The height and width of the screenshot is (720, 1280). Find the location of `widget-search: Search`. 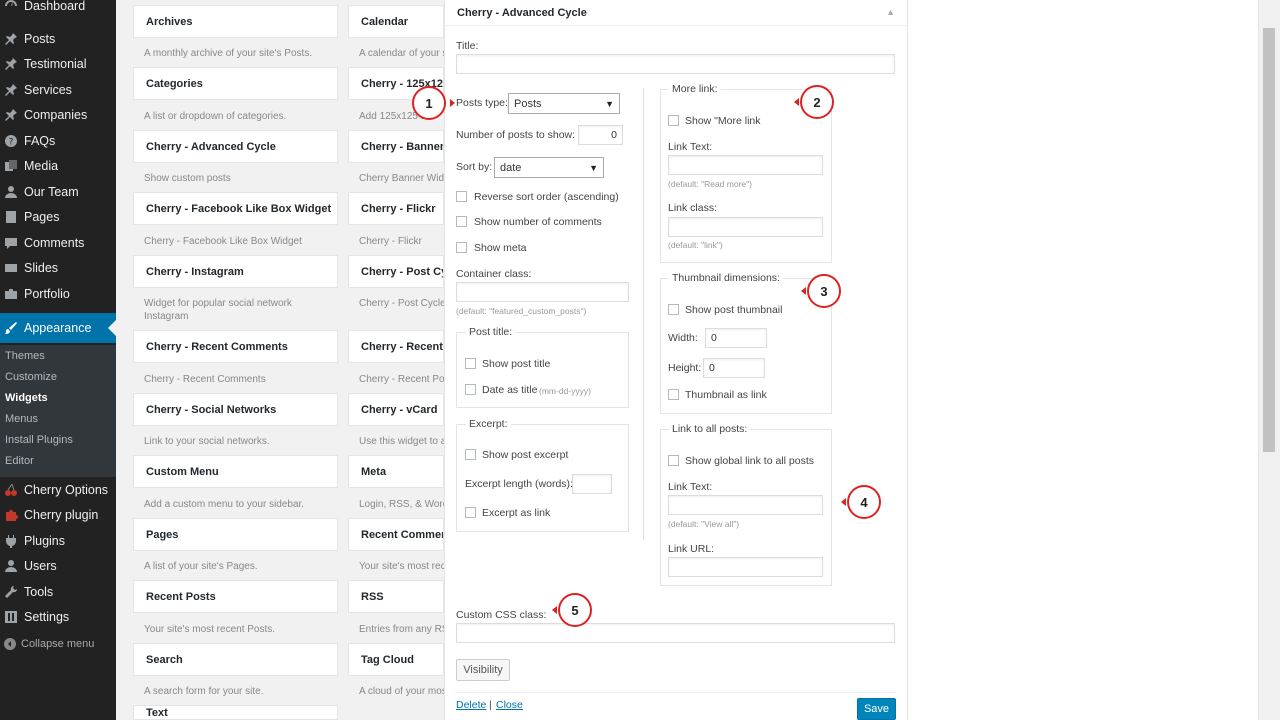

widget-search: Search is located at coordinates (235, 659).